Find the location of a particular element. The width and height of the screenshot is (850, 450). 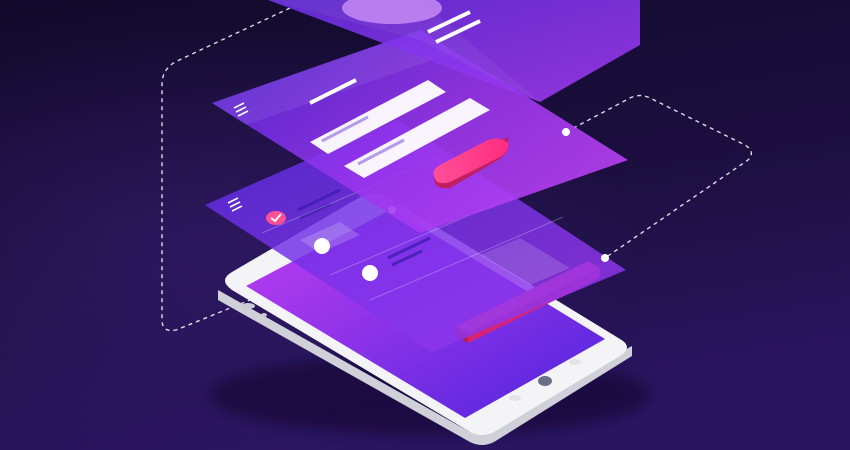

home-button-icon is located at coordinates (545, 381).